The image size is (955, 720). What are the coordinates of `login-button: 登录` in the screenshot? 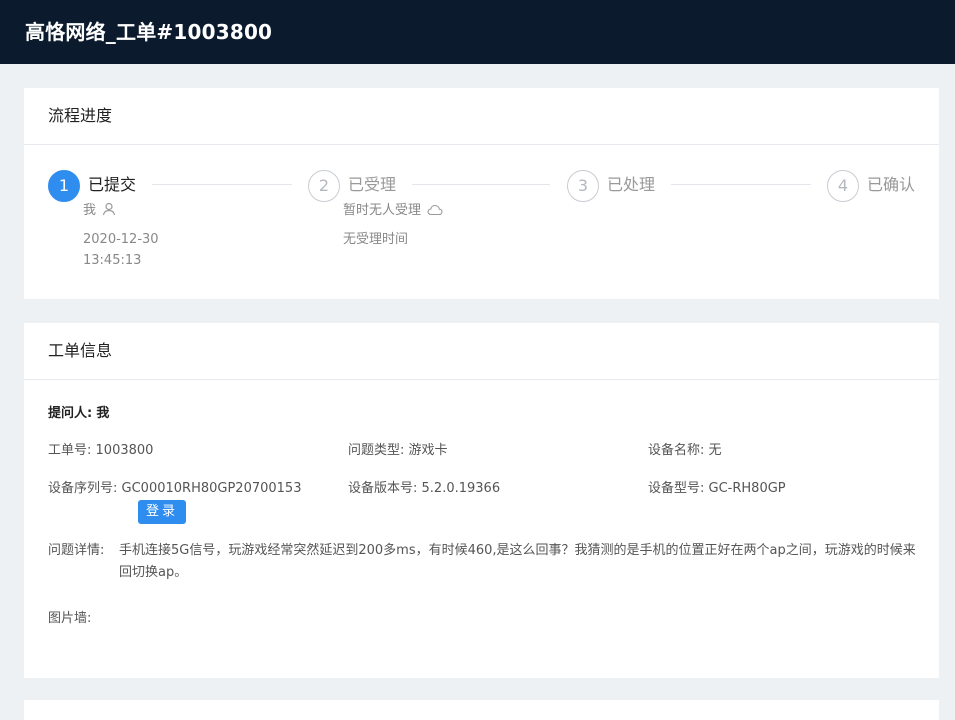 It's located at (162, 512).